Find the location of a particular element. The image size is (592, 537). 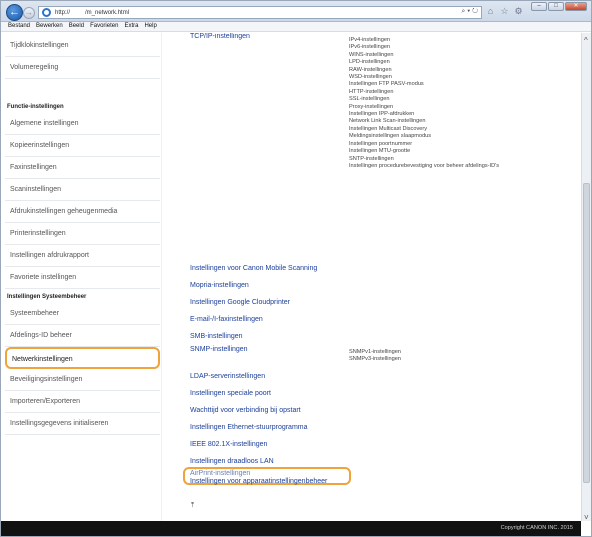

column-divider is located at coordinates (161, 277).